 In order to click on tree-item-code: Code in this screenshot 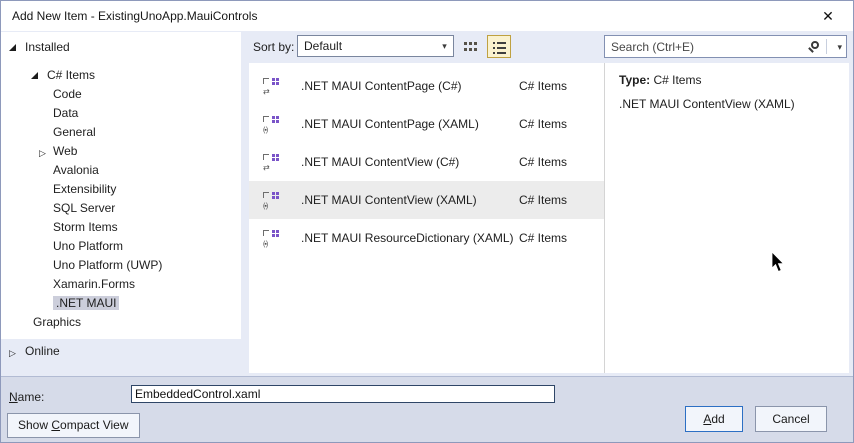, I will do `click(121, 94)`.